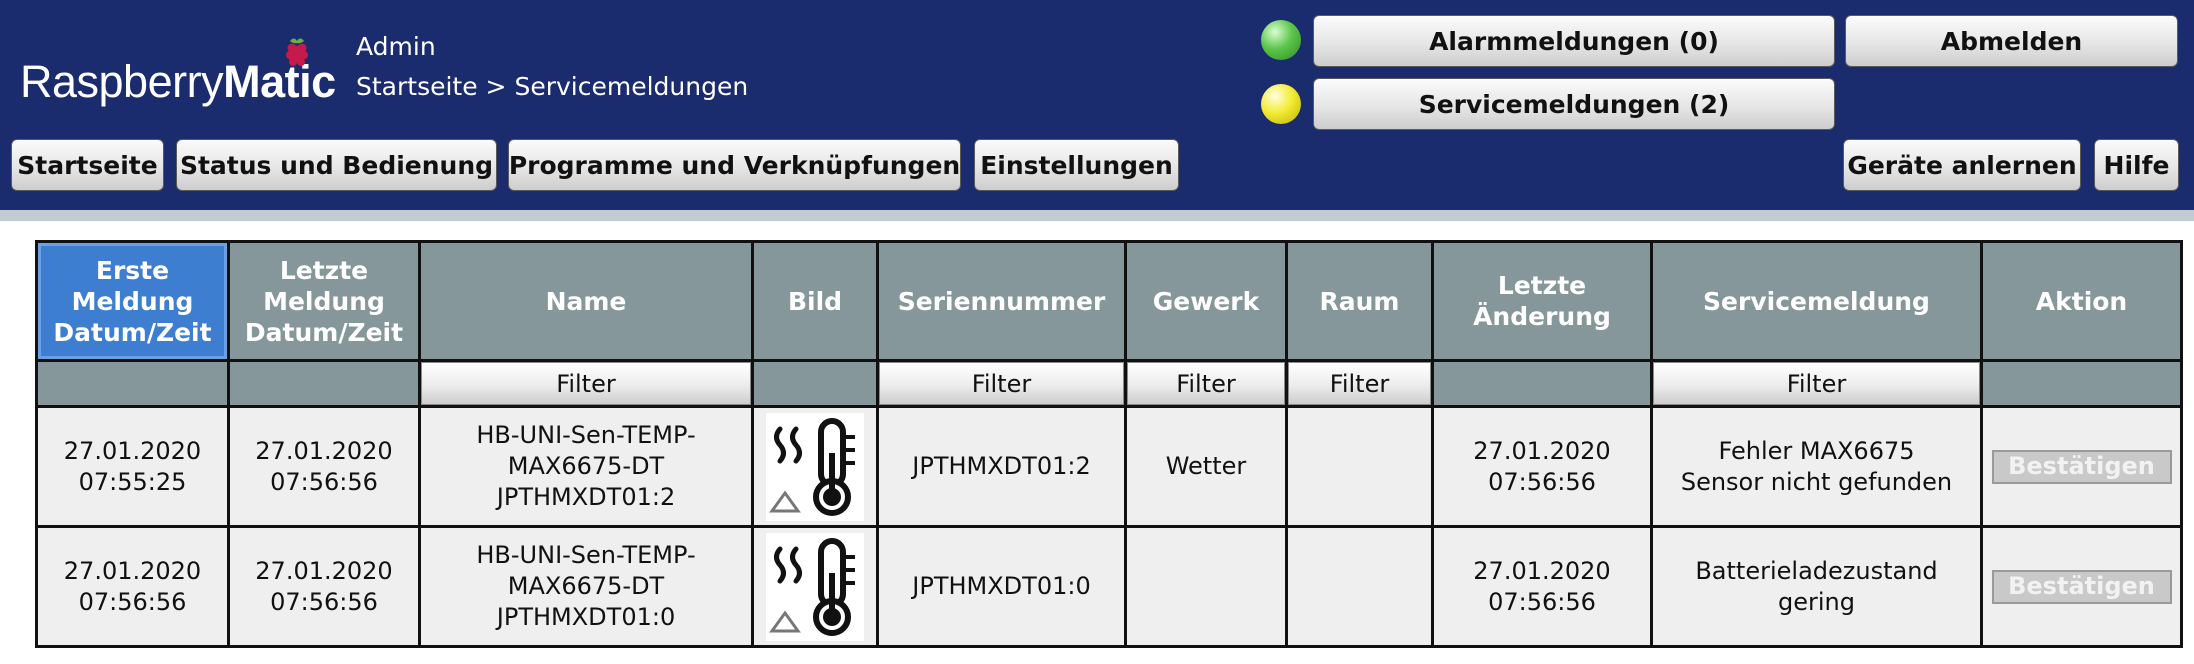  What do you see at coordinates (1206, 301) in the screenshot?
I see `column-header-trade: Gewerk` at bounding box center [1206, 301].